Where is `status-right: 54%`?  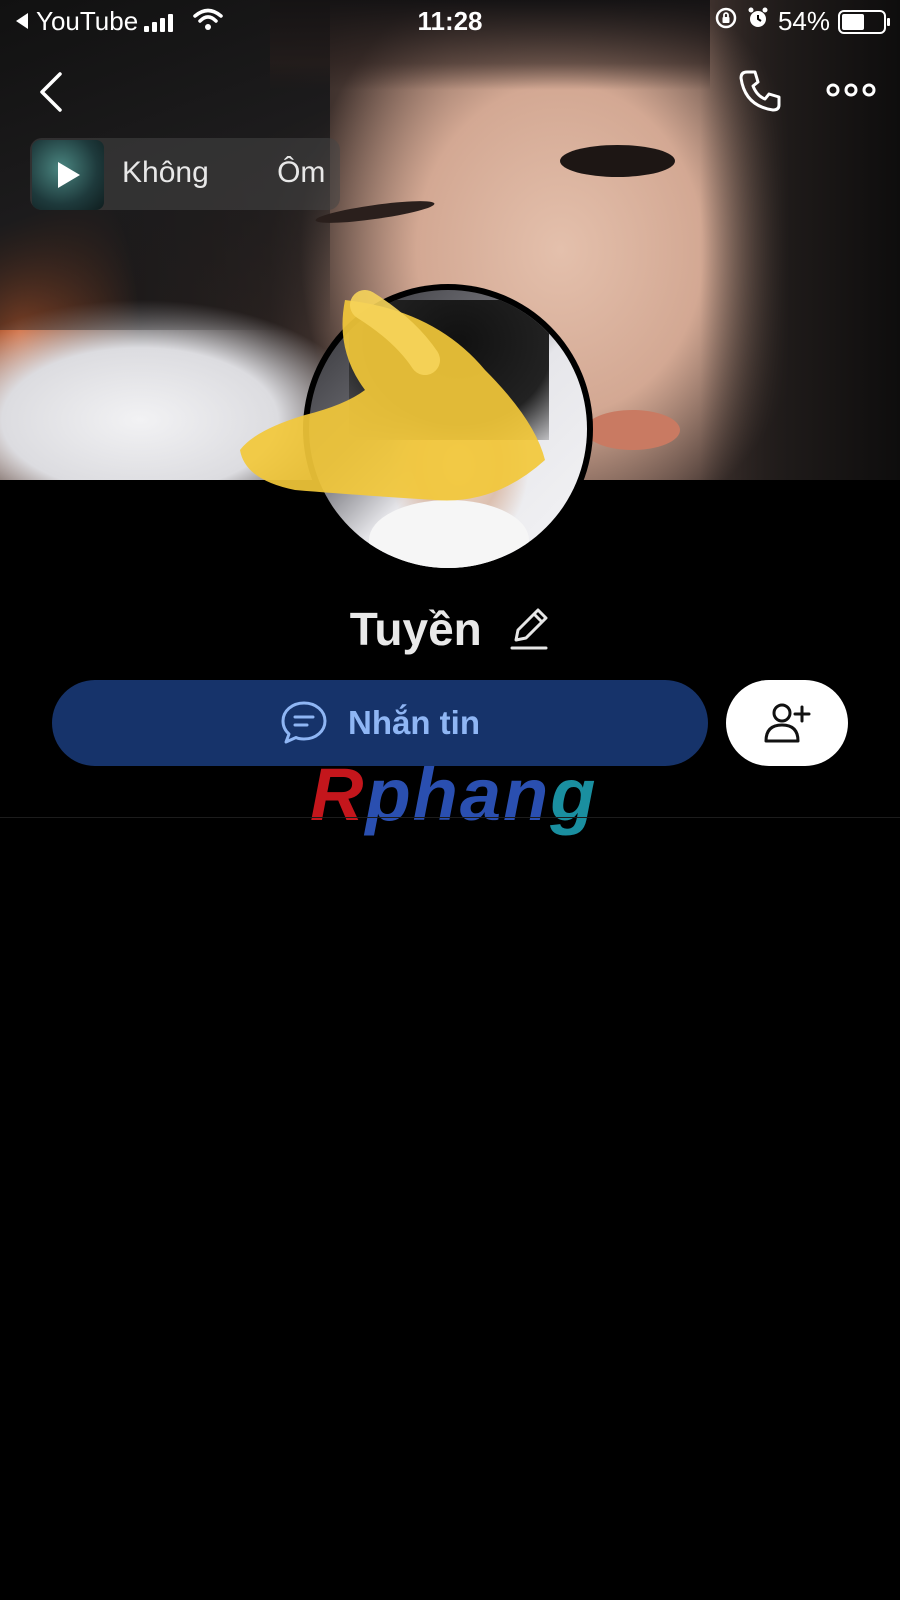 status-right: 54% is located at coordinates (802, 21).